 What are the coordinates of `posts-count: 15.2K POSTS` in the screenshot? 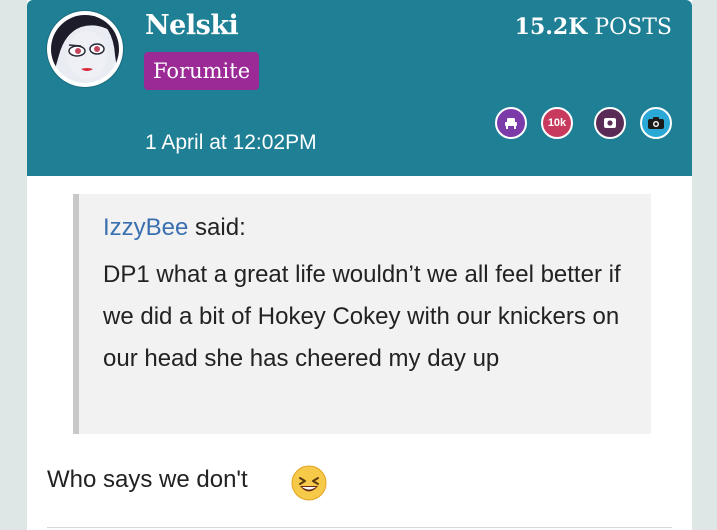 It's located at (593, 27).